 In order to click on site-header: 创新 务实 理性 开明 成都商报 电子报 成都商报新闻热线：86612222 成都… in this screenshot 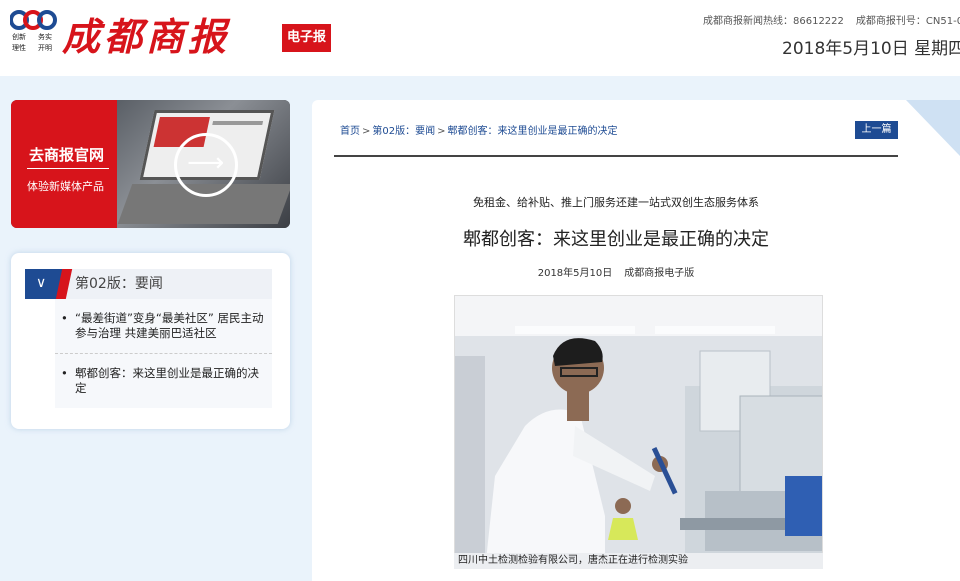, I will do `click(480, 38)`.